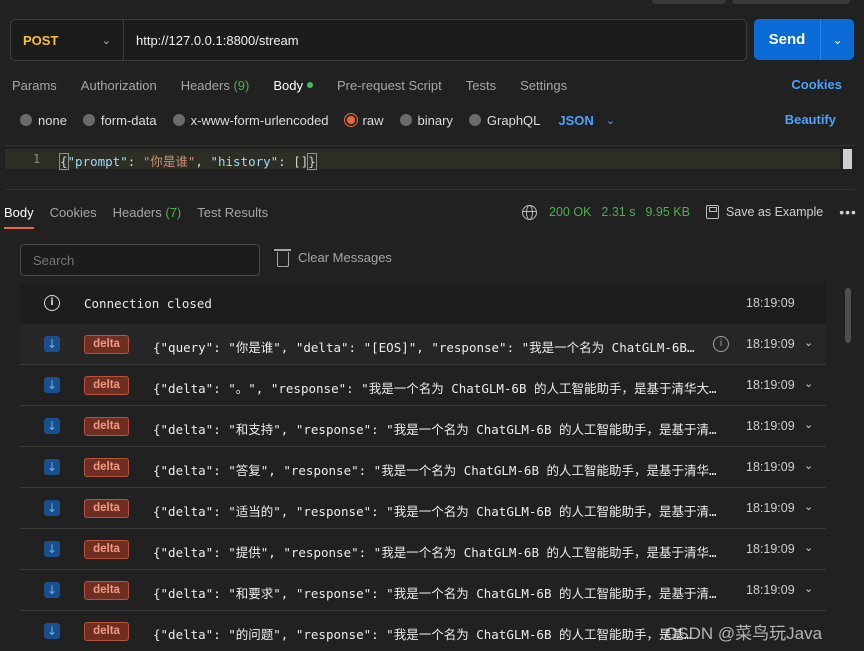  I want to click on resp-tab-body: Body, so click(19, 217).